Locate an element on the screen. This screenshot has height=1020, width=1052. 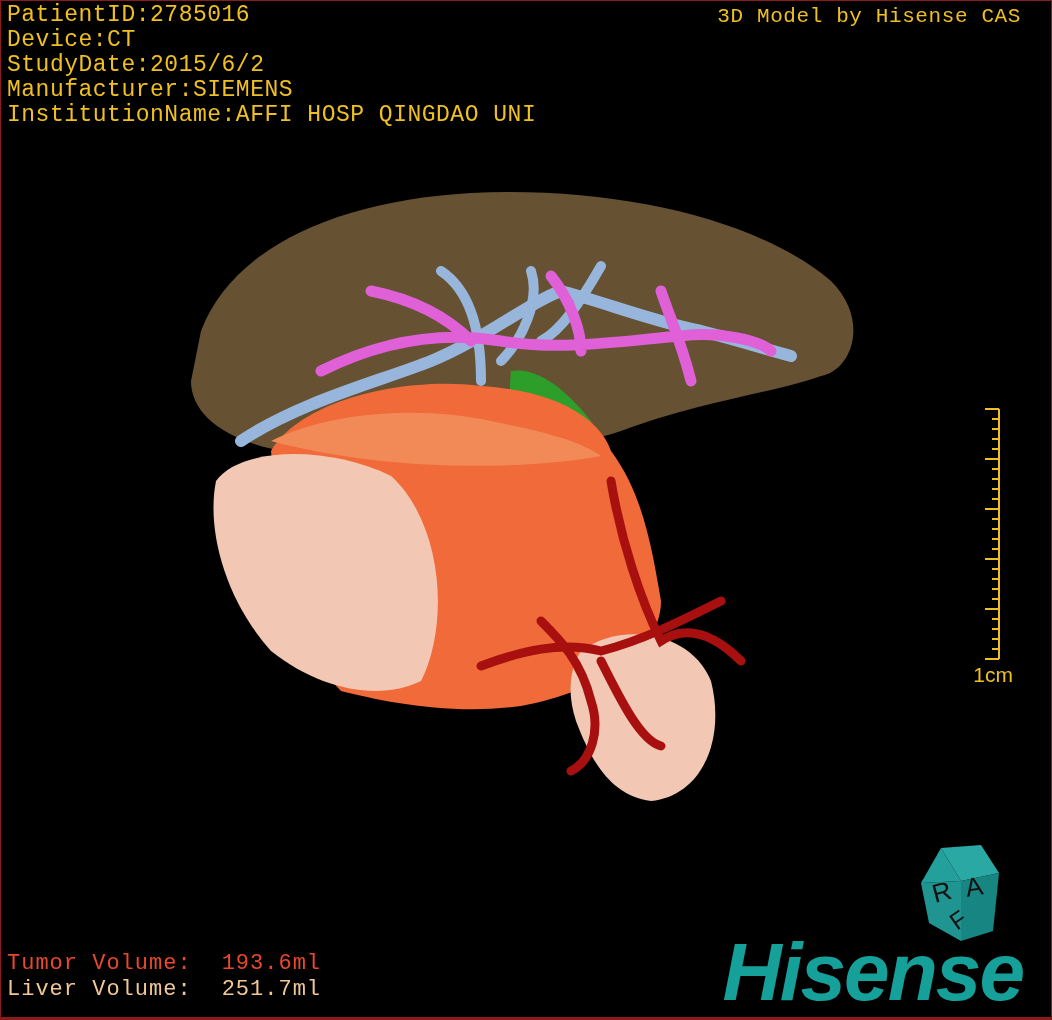
volume-label: Tumor Volume: is located at coordinates (99, 964).